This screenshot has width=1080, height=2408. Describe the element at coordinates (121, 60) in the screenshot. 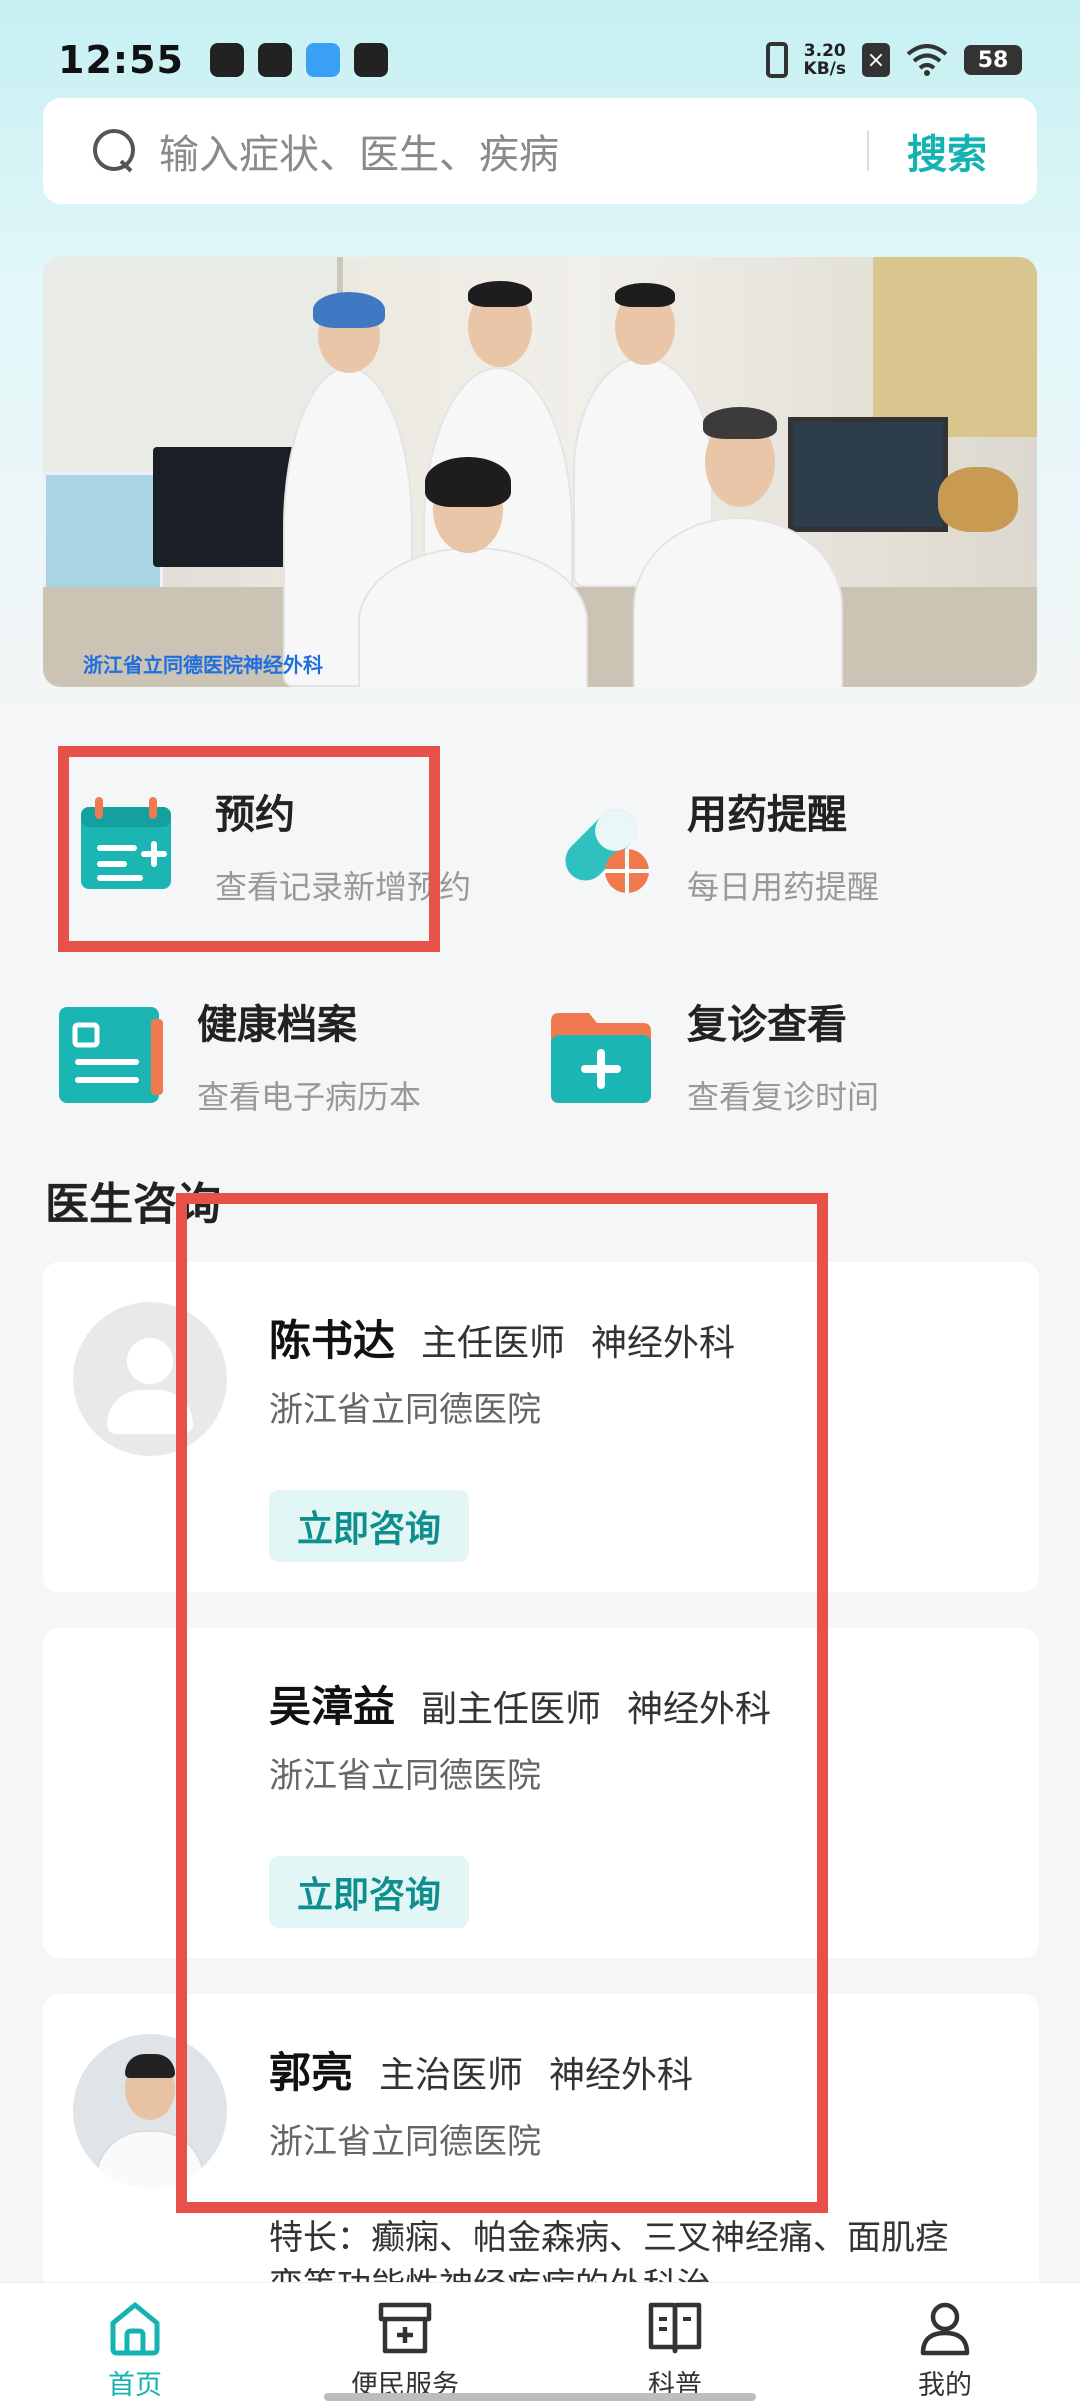

I see `status-time: 12:55` at that location.